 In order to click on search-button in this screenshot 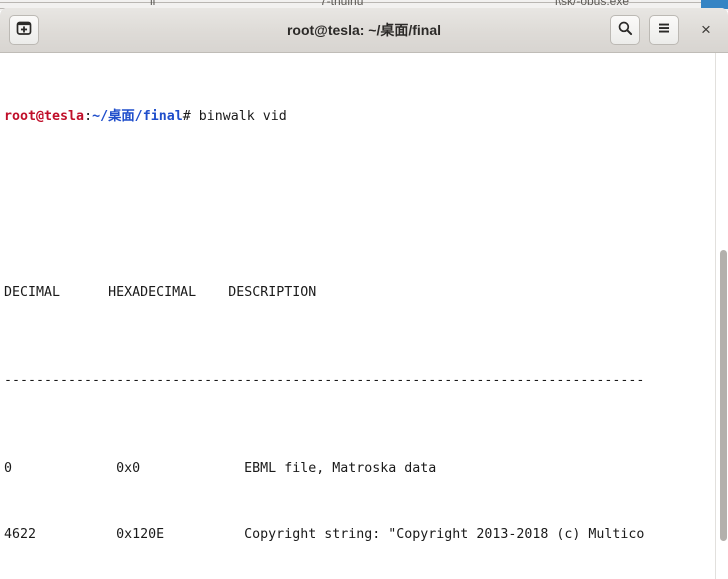, I will do `click(625, 30)`.